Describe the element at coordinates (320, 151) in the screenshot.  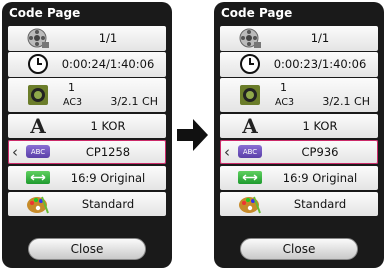
I see `code-page-value: CP936` at that location.